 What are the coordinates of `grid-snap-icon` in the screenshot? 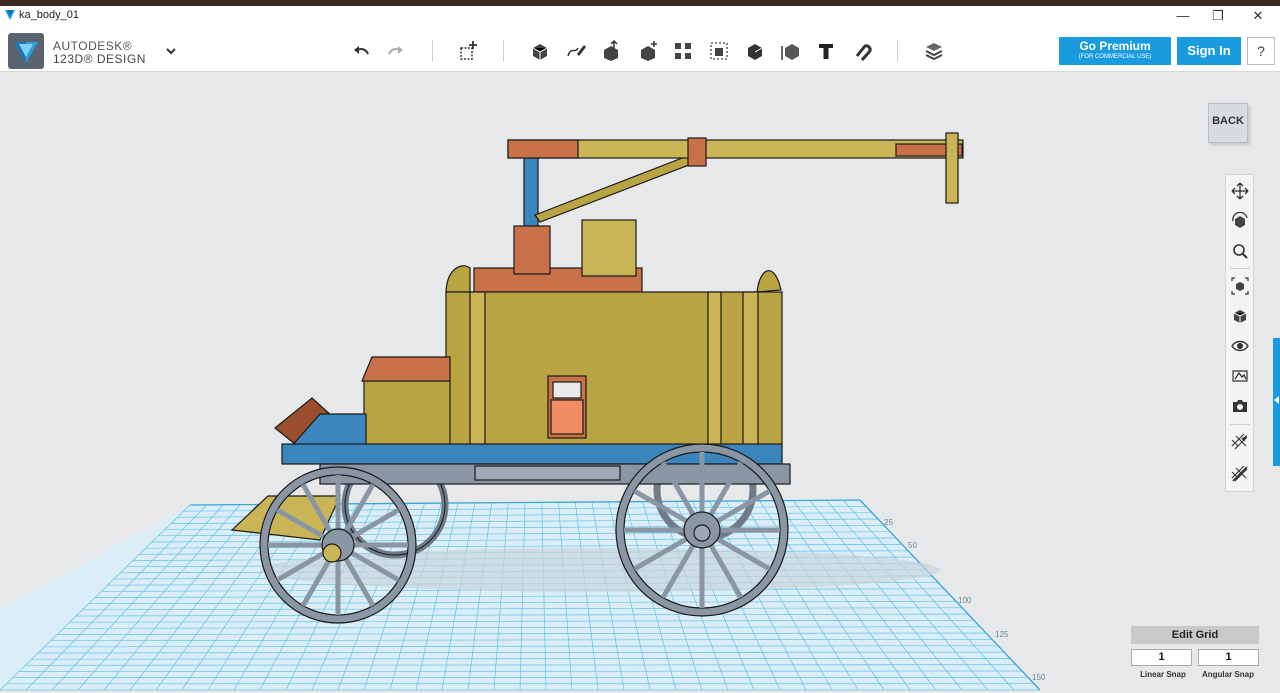 It's located at (1239, 441).